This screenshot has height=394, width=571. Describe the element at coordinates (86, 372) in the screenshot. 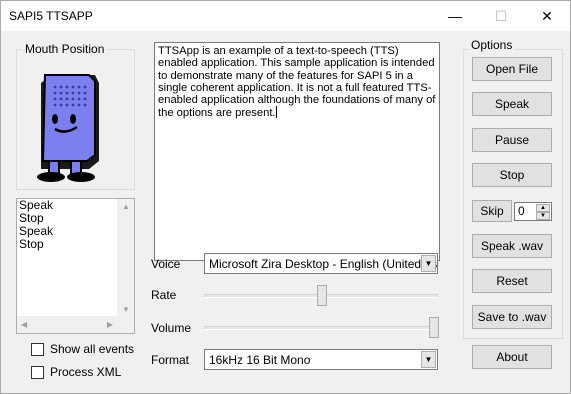

I see `process-xml-label: Process XML` at that location.